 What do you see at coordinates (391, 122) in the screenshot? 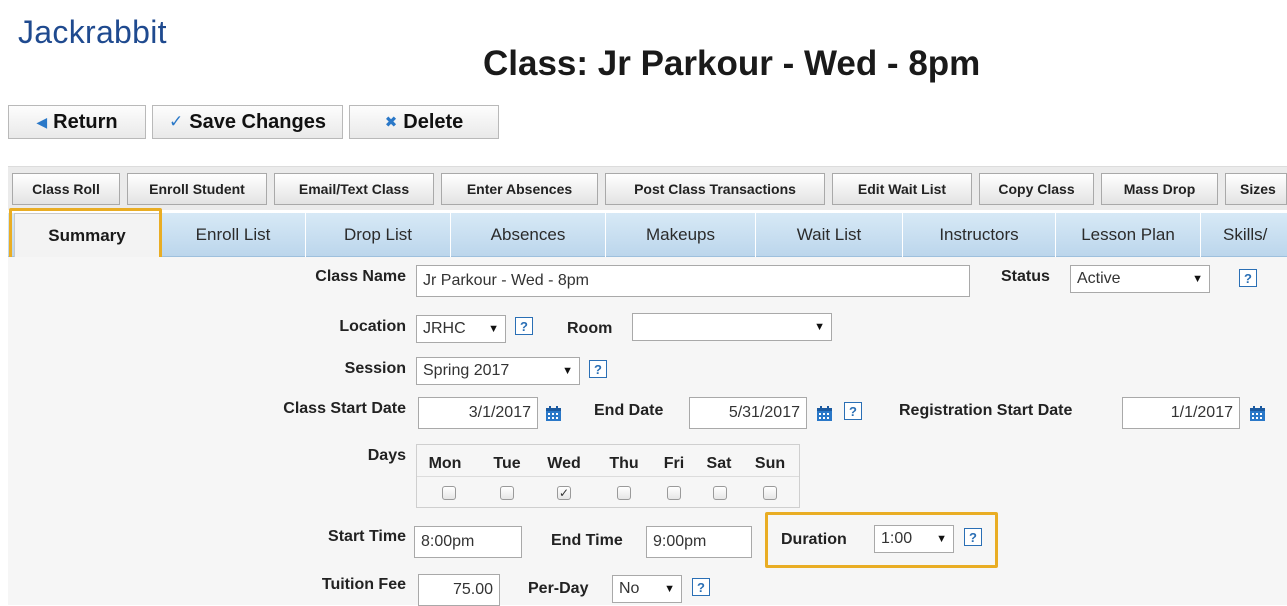
I see `x-icon: ✖` at bounding box center [391, 122].